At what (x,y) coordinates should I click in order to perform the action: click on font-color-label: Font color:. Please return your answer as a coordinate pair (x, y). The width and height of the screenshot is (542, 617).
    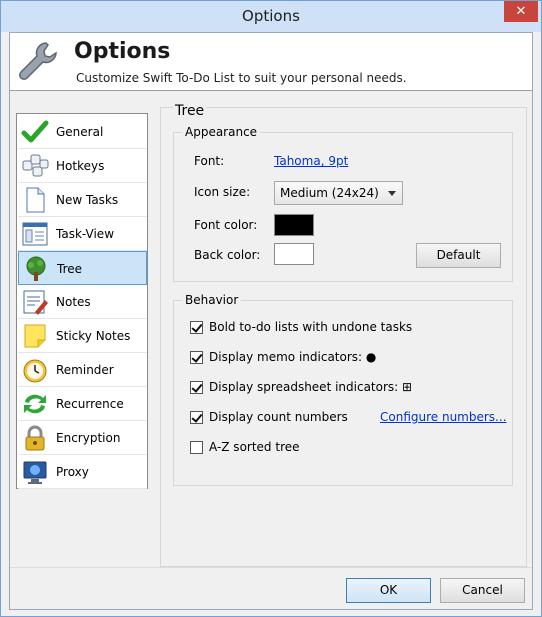
    Looking at the image, I should click on (226, 225).